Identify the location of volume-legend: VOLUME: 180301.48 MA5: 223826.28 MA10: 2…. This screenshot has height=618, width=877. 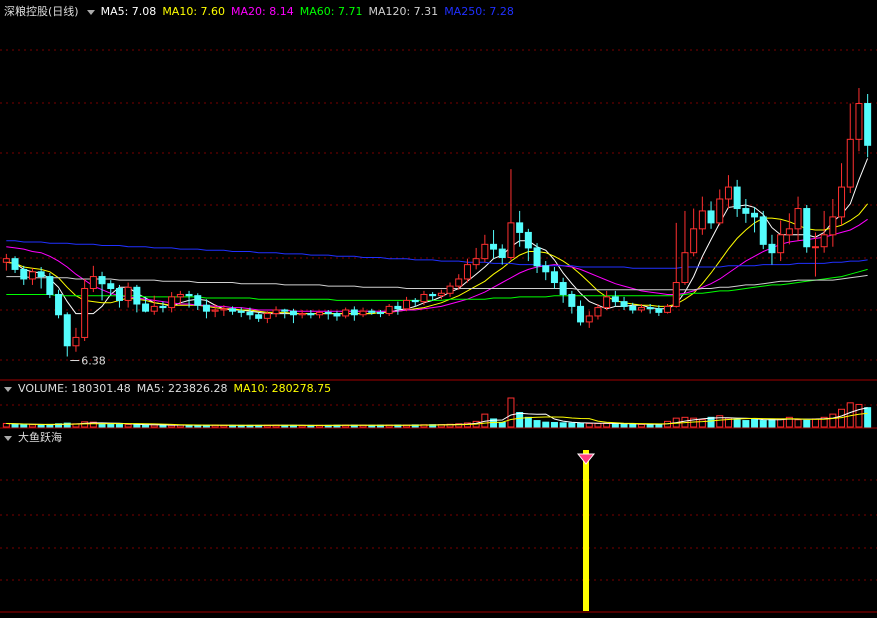
(168, 389).